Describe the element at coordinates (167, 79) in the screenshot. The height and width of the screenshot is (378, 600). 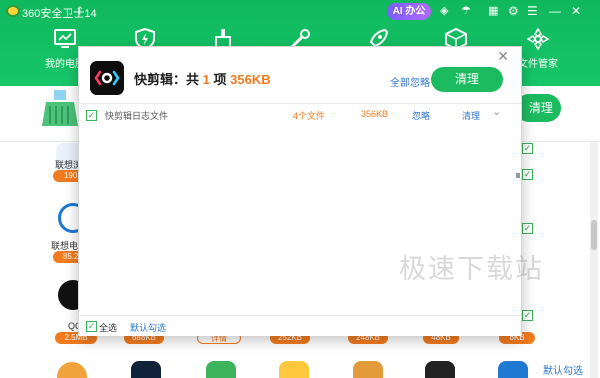
I see `title-prefix: 快剪辑：共` at that location.